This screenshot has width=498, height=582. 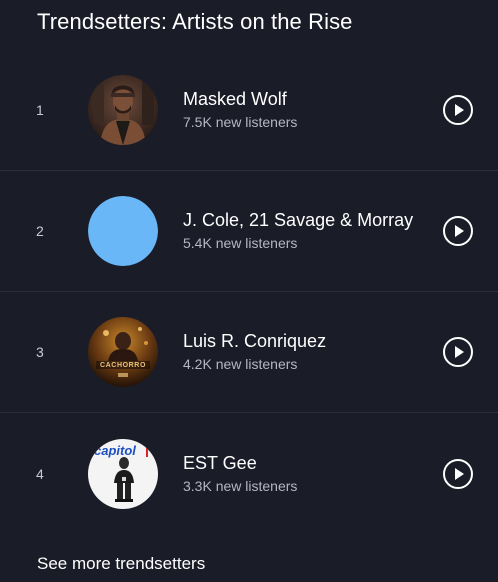 What do you see at coordinates (240, 474) in the screenshot?
I see `artist-info: EST Gee 3.3K new listeners` at bounding box center [240, 474].